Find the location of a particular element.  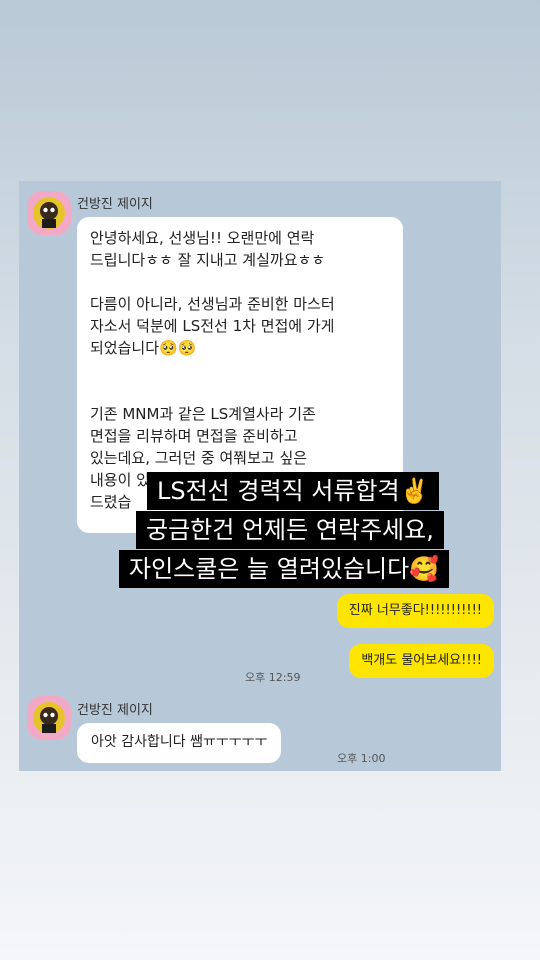

message-paragraph: 안녕하세요, 선생님!! 오랜만에 연락 드립니다ㅎㅎ 잘 지내고 계실까요ㅎㅎ is located at coordinates (208, 249).